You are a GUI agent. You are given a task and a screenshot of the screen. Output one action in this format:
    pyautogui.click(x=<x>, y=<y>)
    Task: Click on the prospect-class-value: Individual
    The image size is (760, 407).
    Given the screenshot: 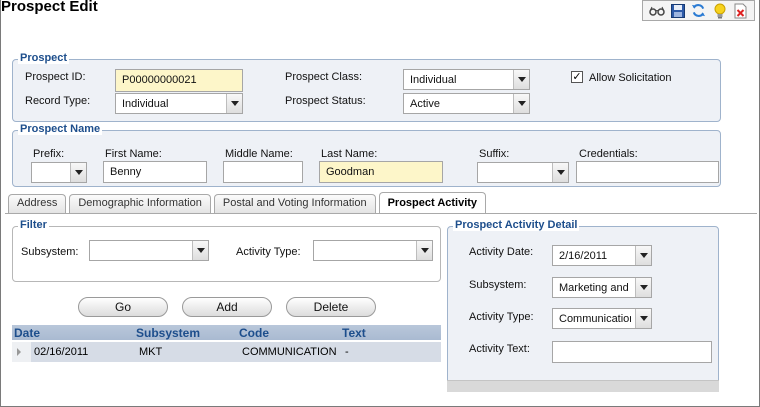 What is the action you would take?
    pyautogui.click(x=433, y=80)
    